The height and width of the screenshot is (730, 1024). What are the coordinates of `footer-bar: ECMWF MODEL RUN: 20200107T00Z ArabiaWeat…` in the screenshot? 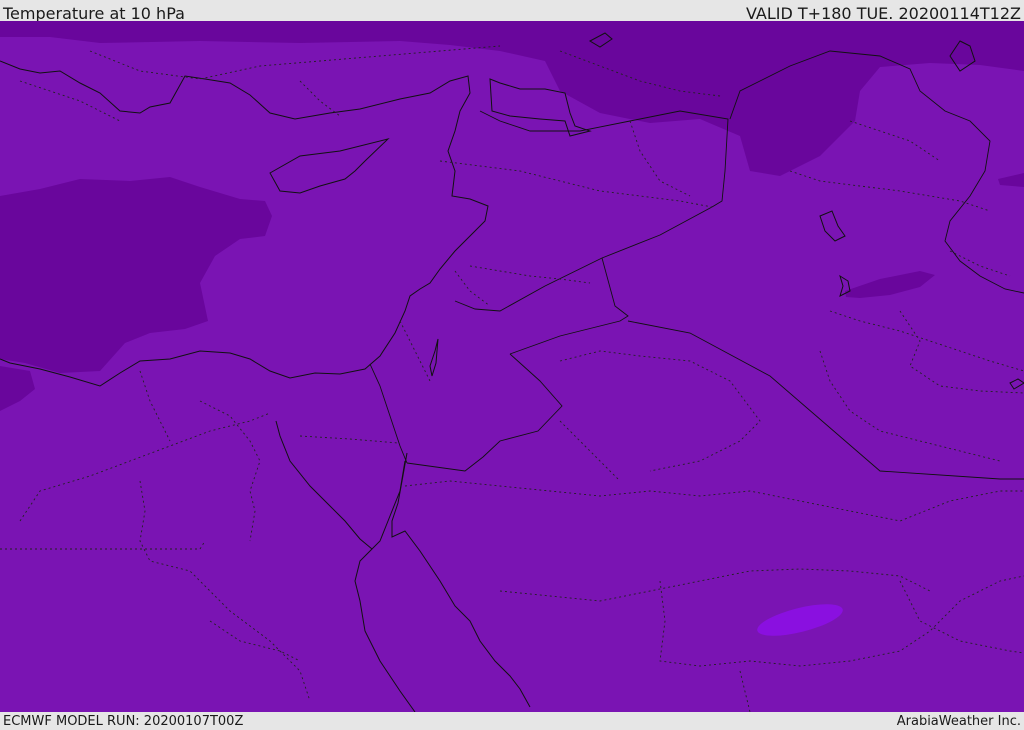 It's located at (512, 720).